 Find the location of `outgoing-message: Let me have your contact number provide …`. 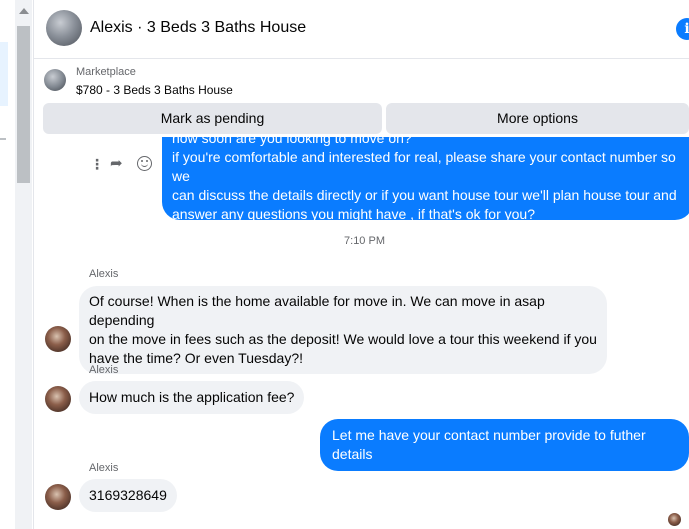

outgoing-message: Let me have your contact number provide … is located at coordinates (504, 445).